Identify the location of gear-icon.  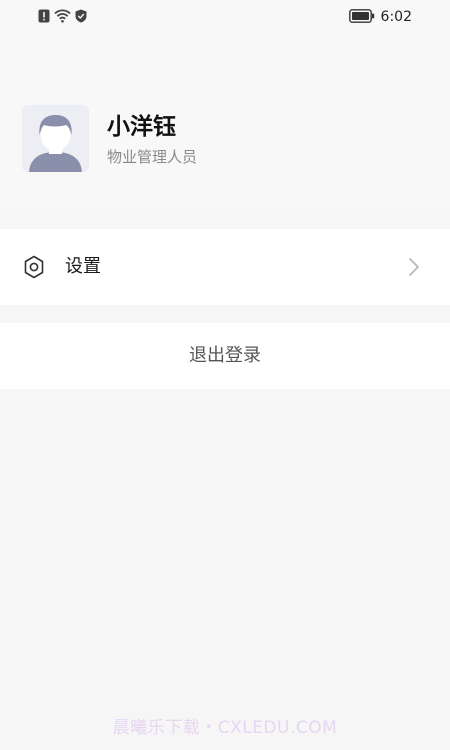
(34, 267).